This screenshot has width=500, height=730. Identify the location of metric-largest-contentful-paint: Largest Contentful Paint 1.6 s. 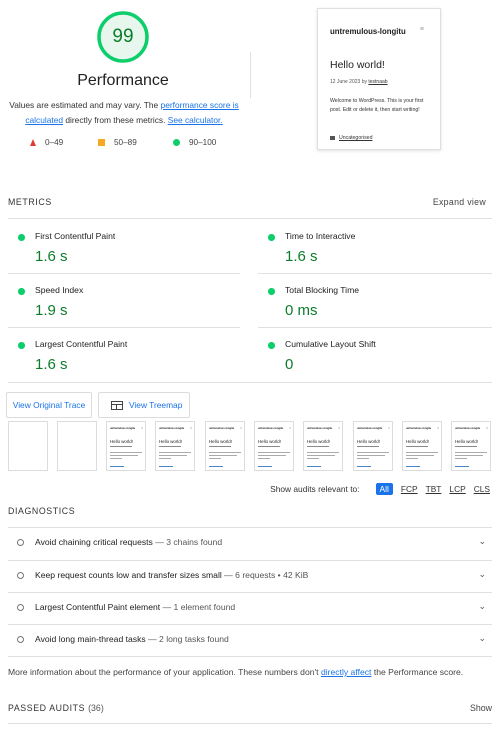
(124, 355).